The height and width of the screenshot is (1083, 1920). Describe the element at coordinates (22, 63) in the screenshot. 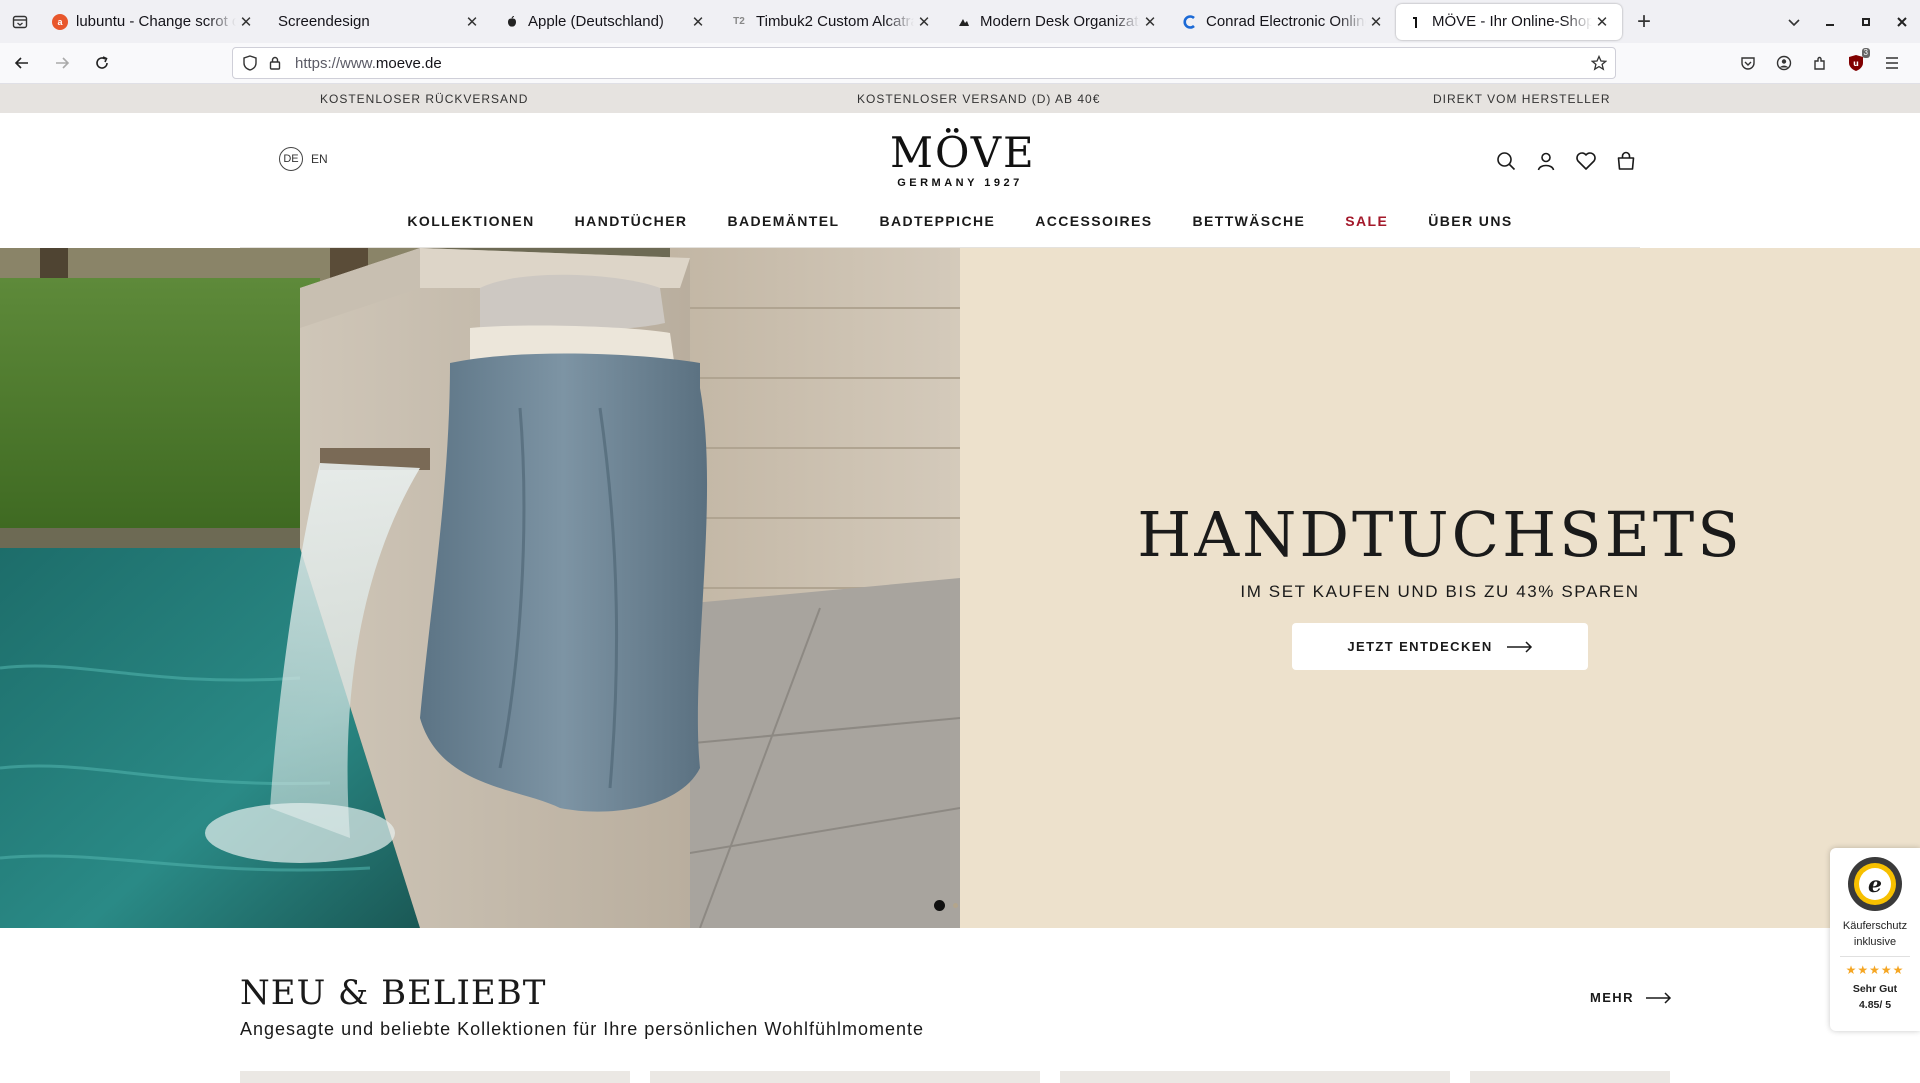

I see `back-arrow-icon` at that location.